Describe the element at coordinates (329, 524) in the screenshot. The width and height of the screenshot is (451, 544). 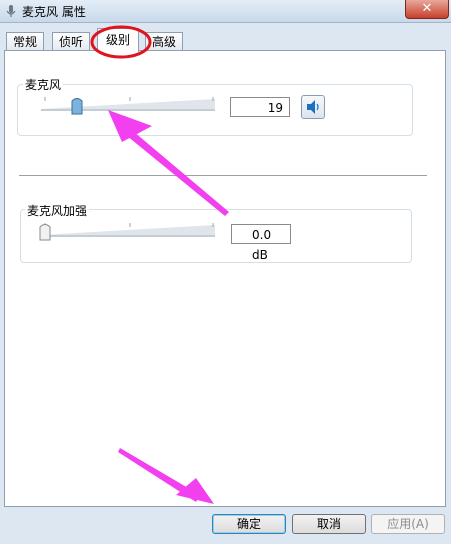
I see `cancel-button: 取消` at that location.